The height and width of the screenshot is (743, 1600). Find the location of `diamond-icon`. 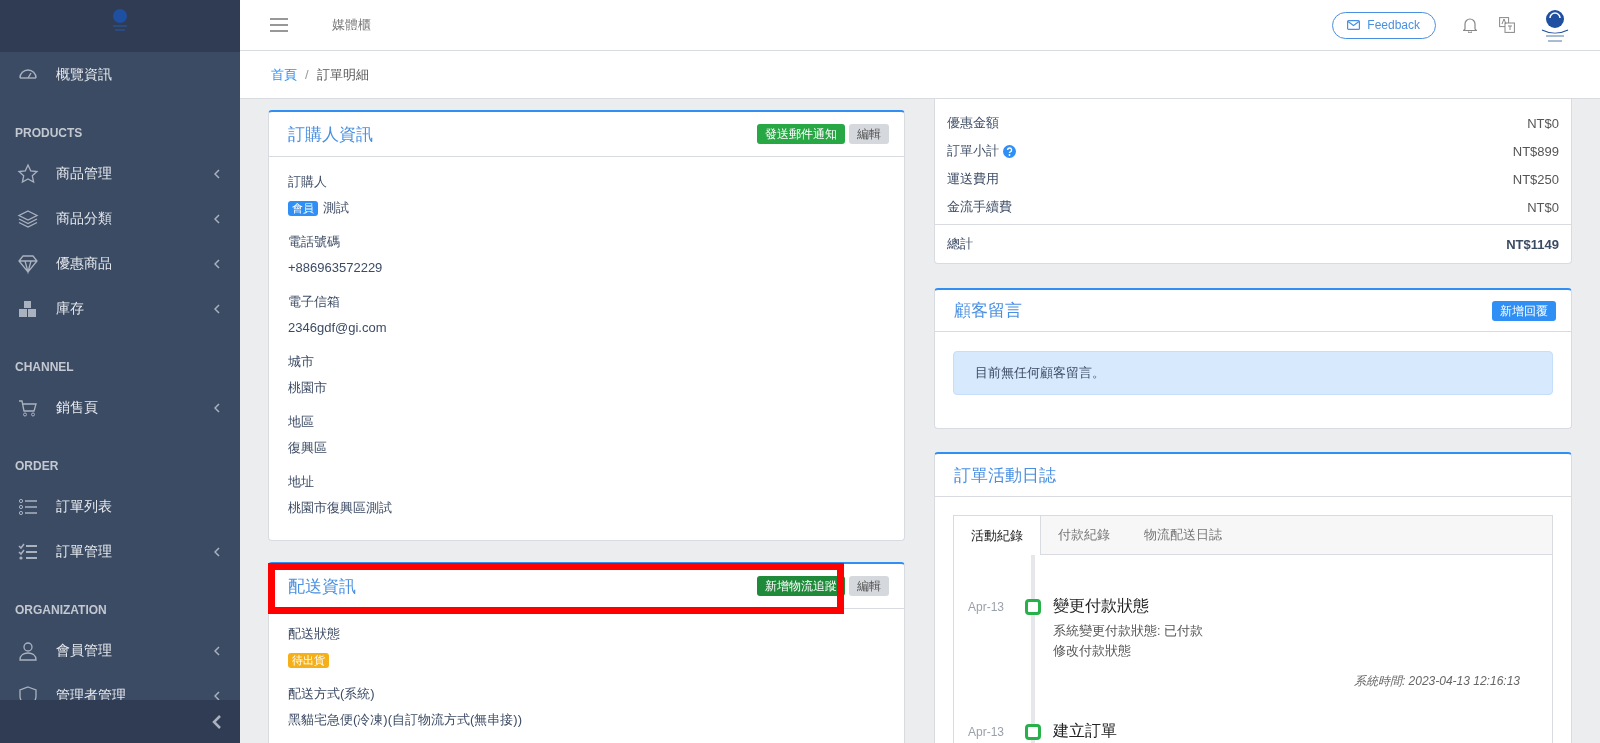

diamond-icon is located at coordinates (28, 263).